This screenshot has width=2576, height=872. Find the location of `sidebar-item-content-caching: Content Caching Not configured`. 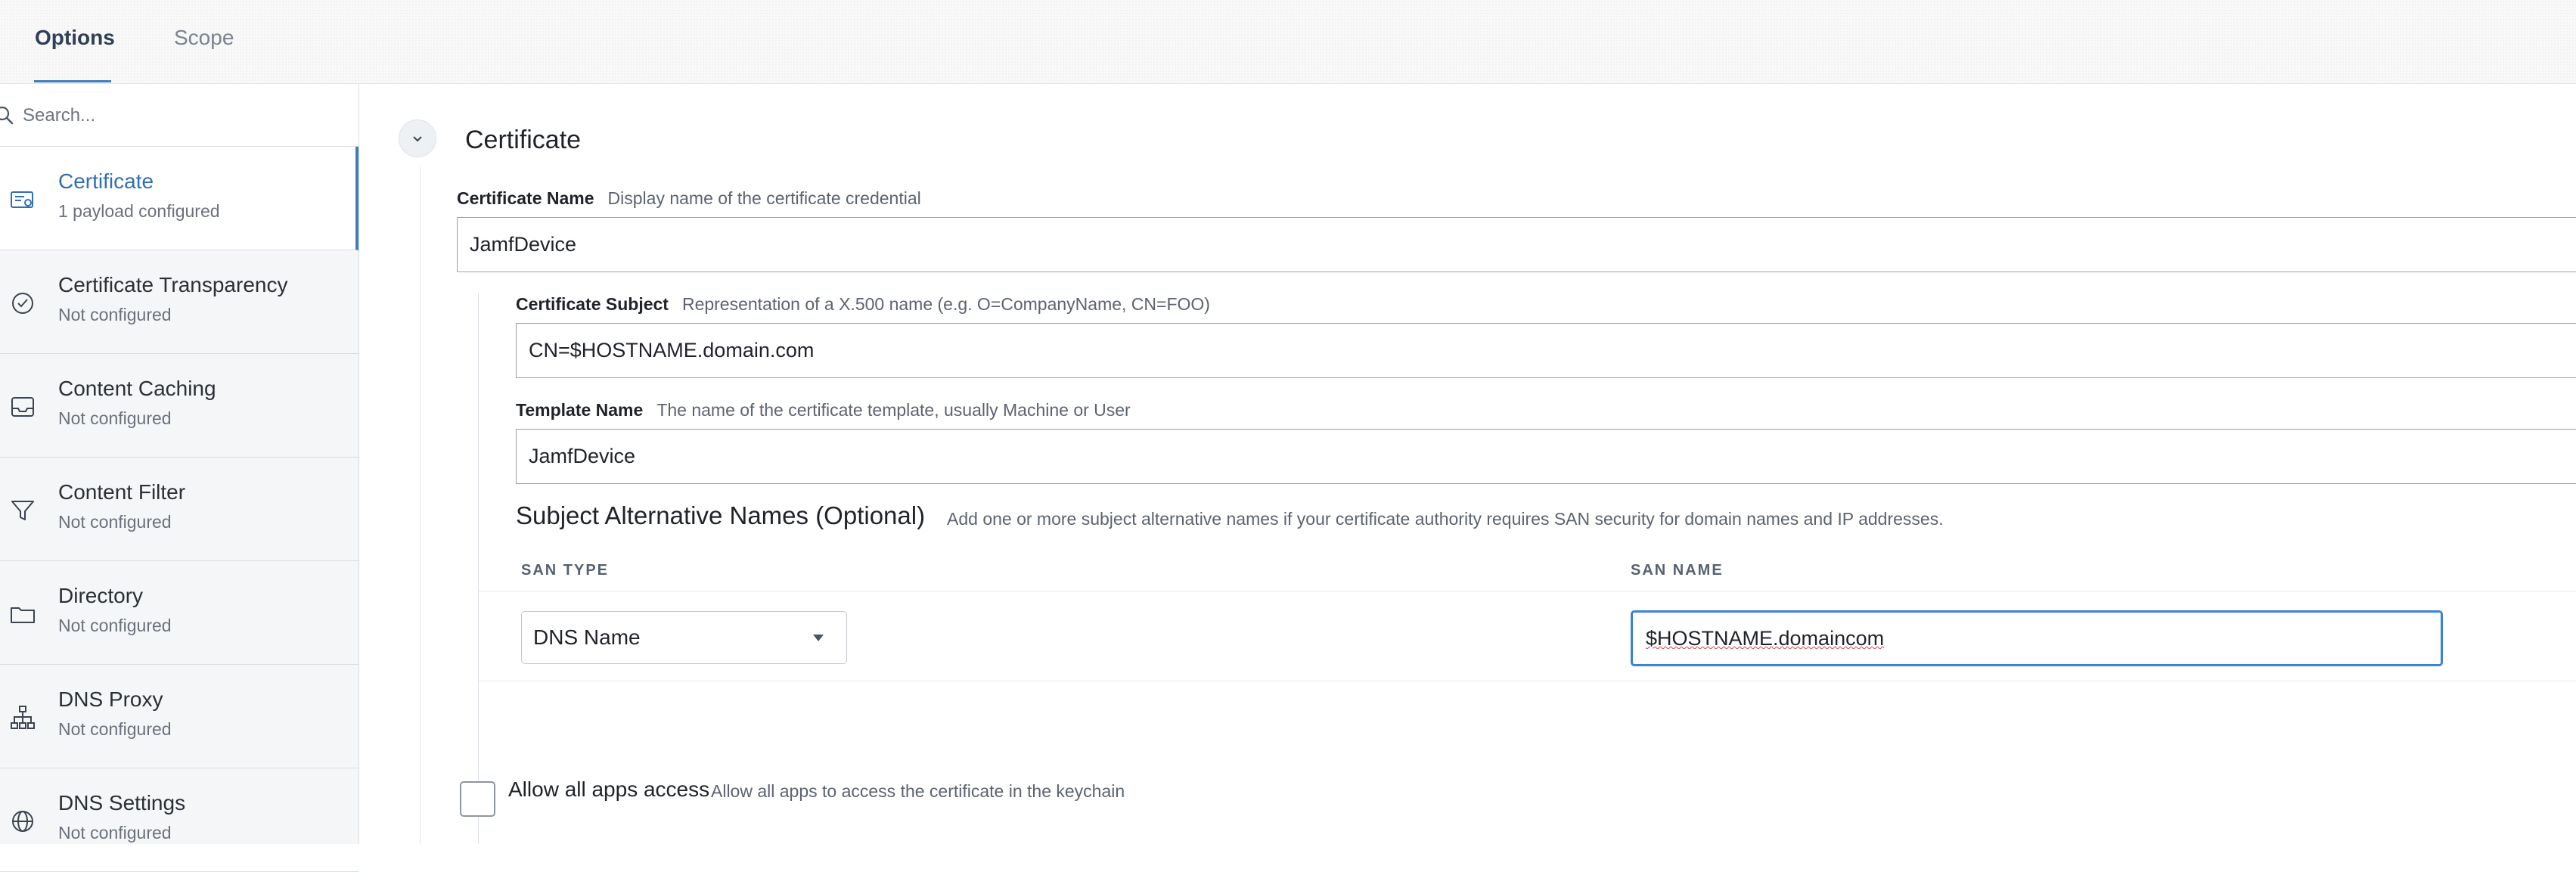

sidebar-item-content-caching: Content Caching Not configured is located at coordinates (179, 406).